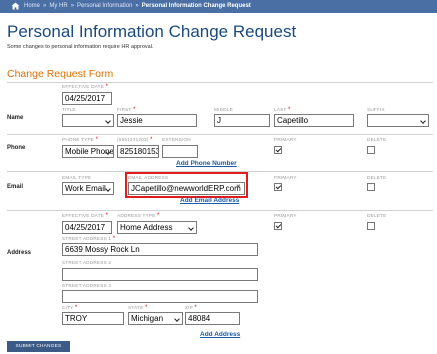  I want to click on phone-delete-label: DELETE, so click(377, 139).